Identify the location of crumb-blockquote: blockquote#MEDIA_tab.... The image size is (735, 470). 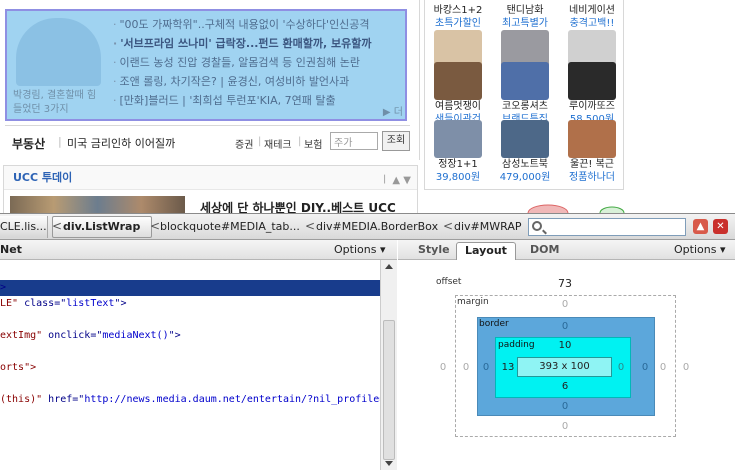
(230, 226).